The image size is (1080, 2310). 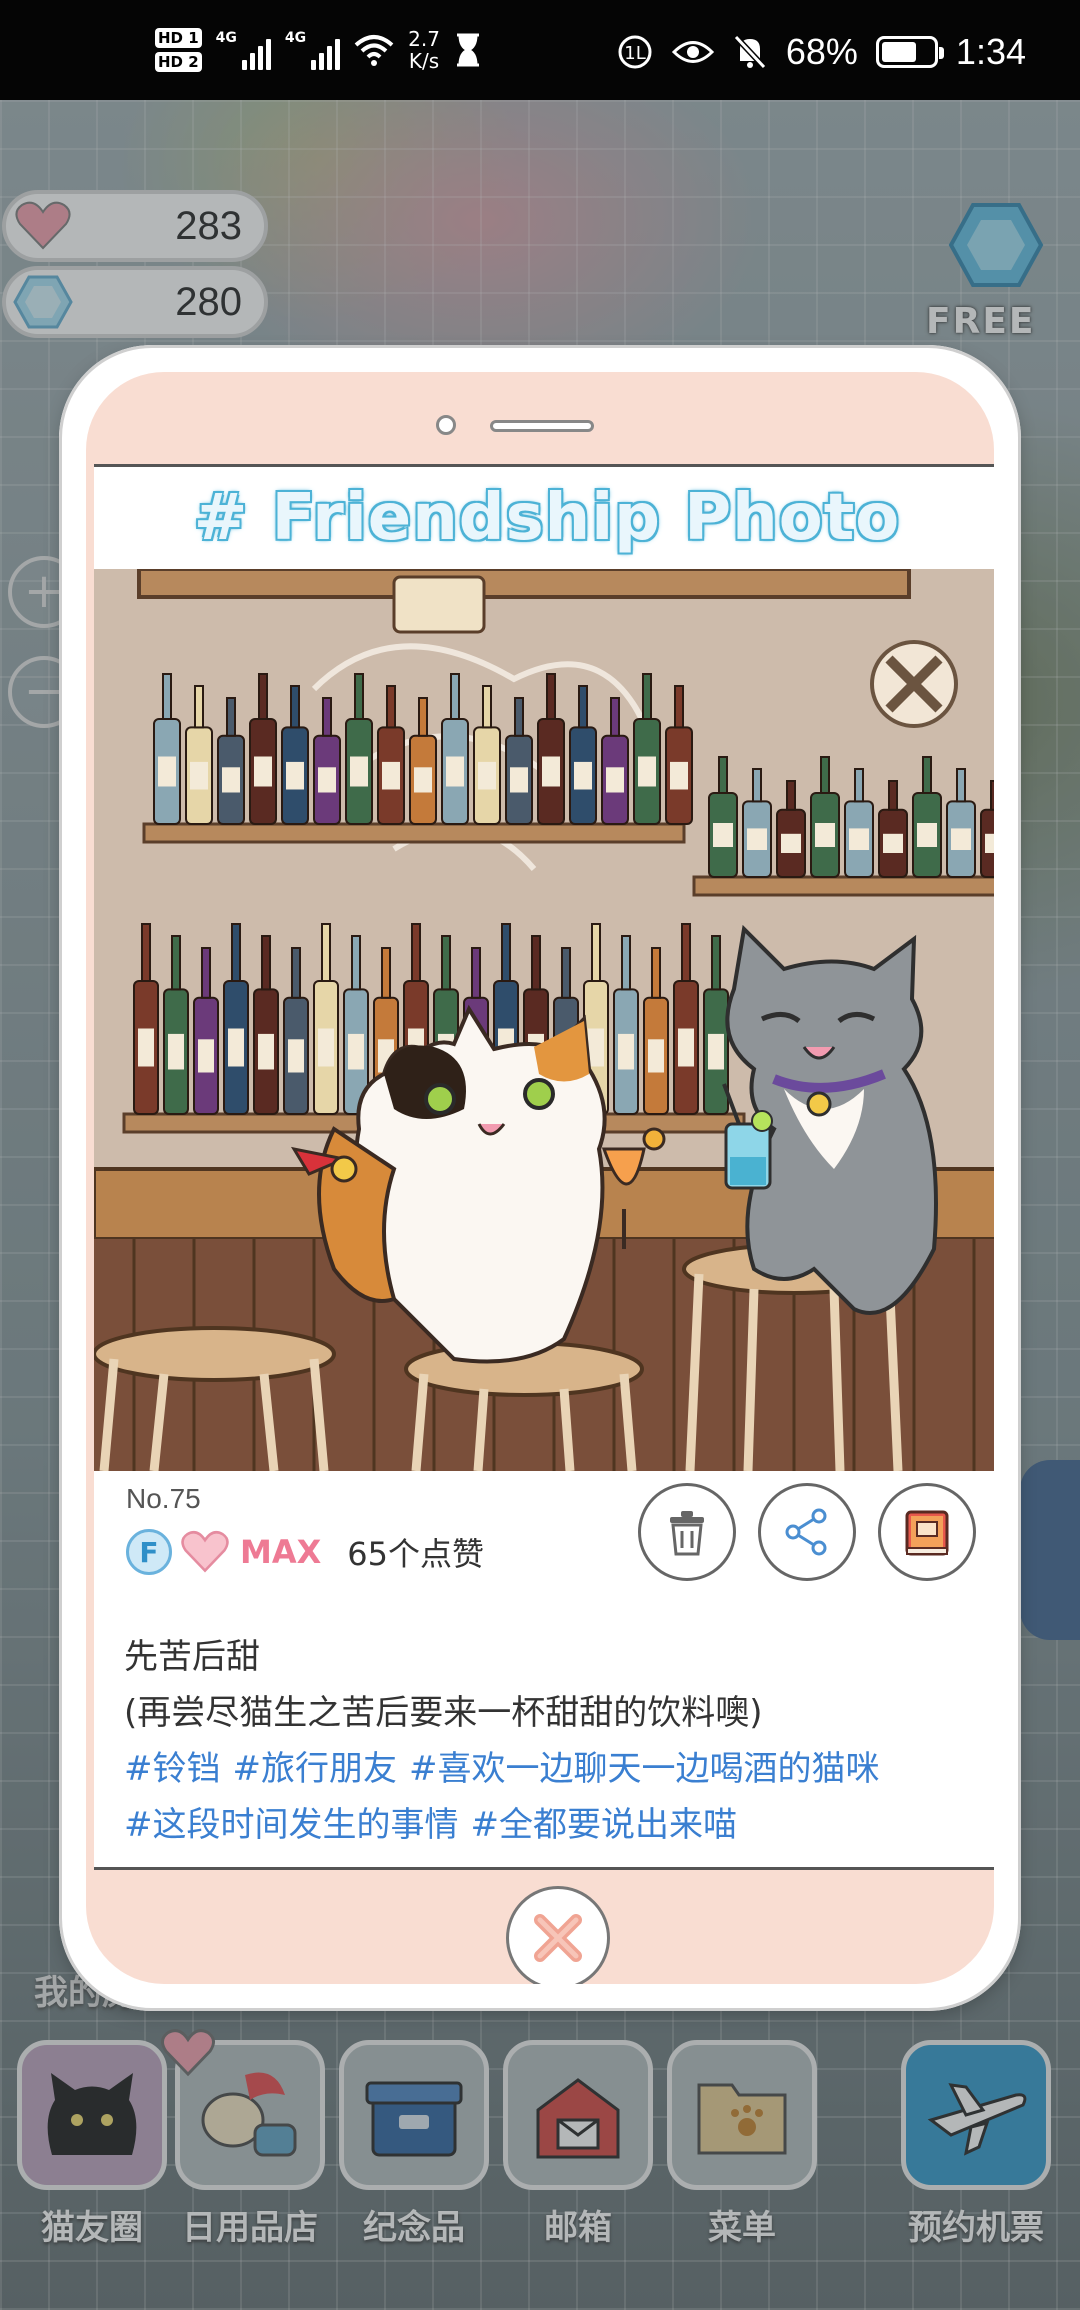 I want to click on camera-icon, so click(x=446, y=425).